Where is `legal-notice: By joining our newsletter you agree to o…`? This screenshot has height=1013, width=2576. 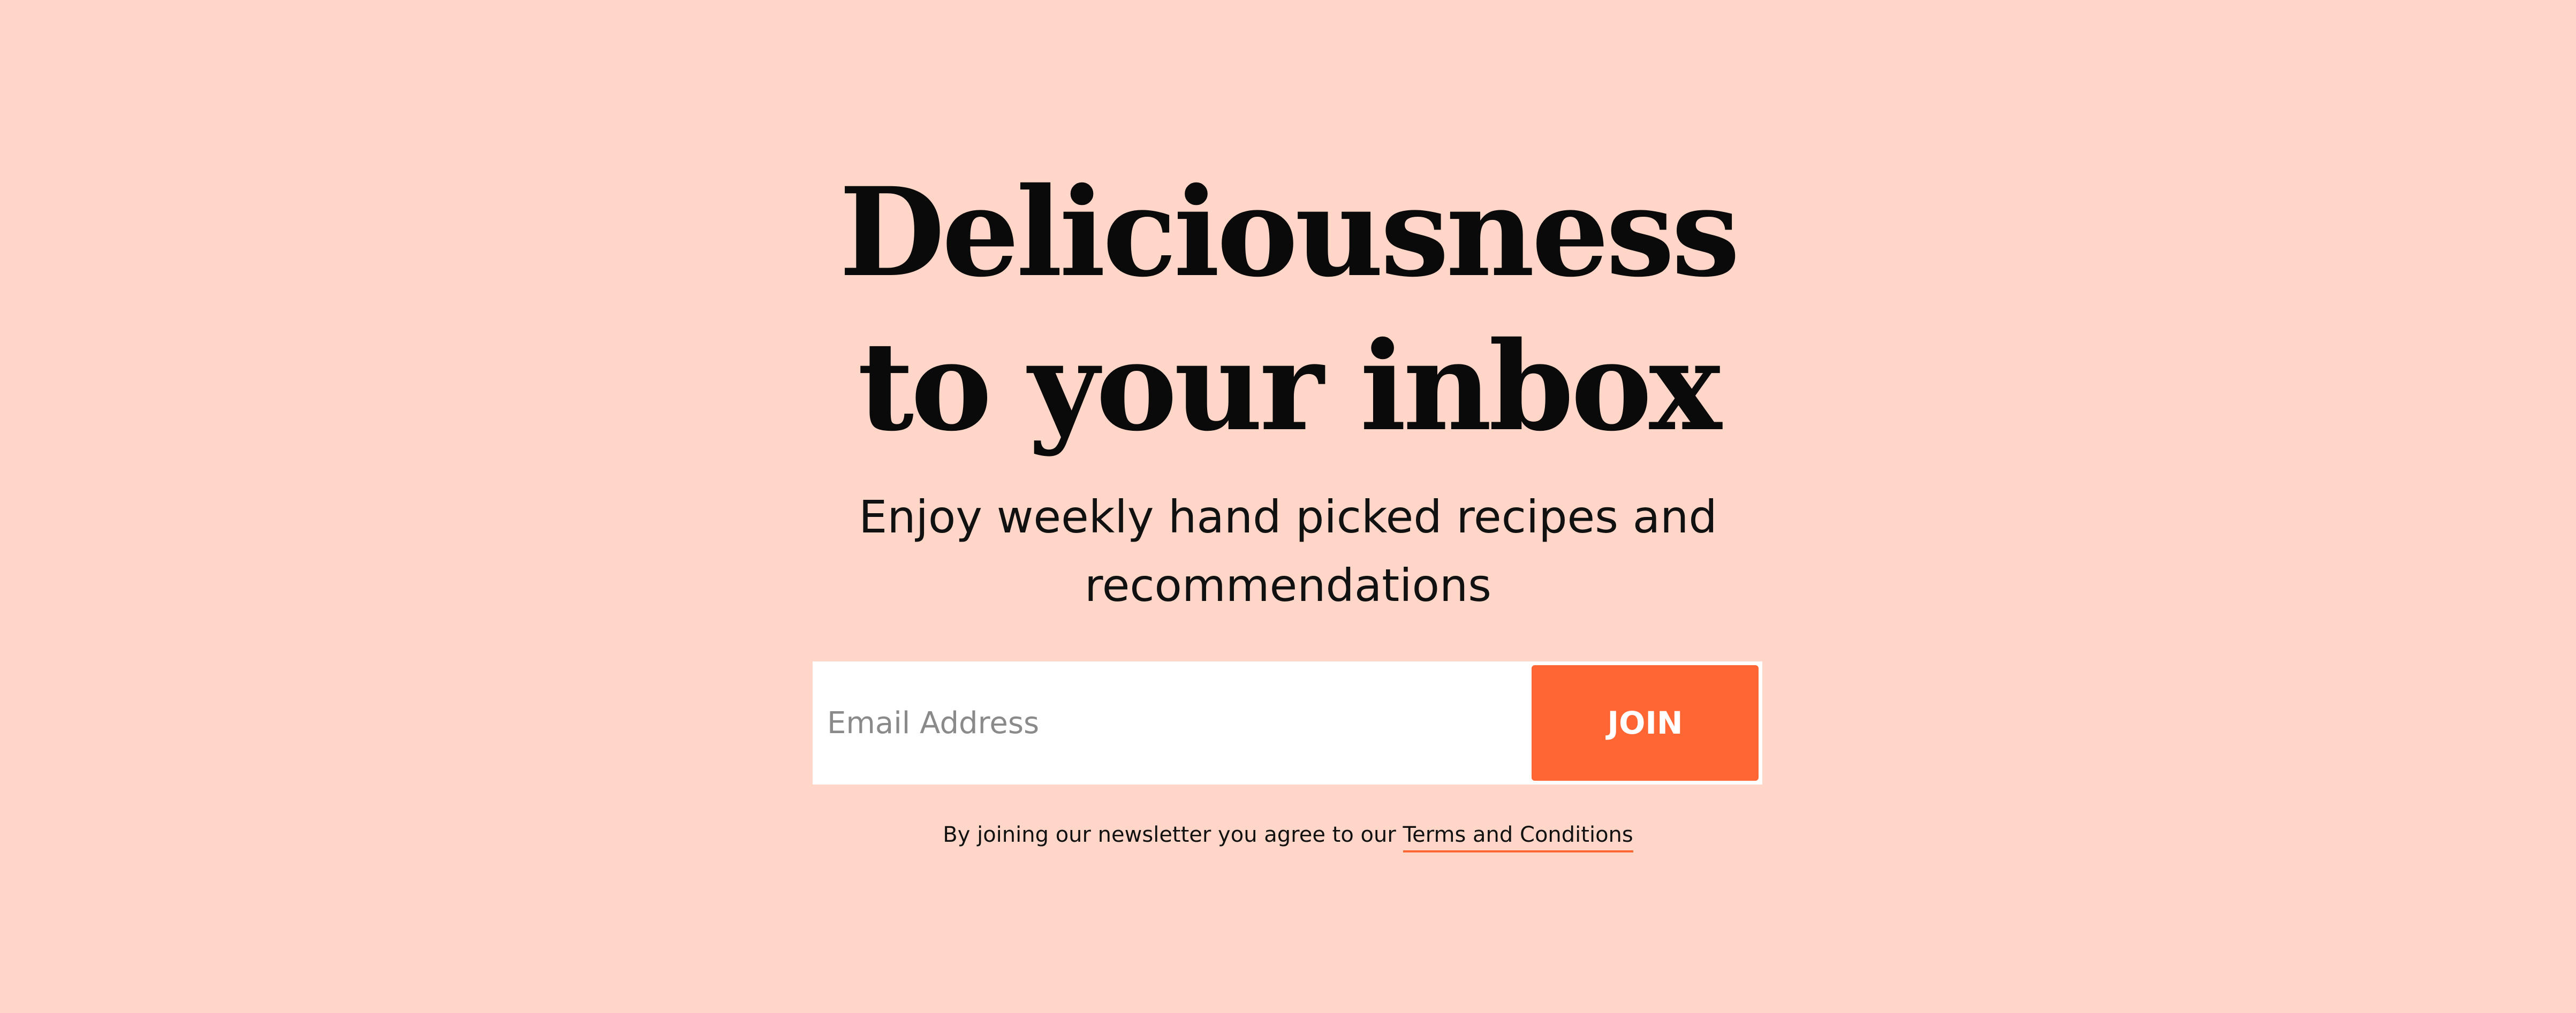
legal-notice: By joining our newsletter you agree to o… is located at coordinates (1288, 835).